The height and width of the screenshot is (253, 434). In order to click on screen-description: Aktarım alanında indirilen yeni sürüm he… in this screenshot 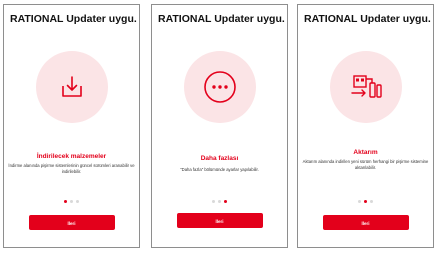, I will do `click(365, 164)`.